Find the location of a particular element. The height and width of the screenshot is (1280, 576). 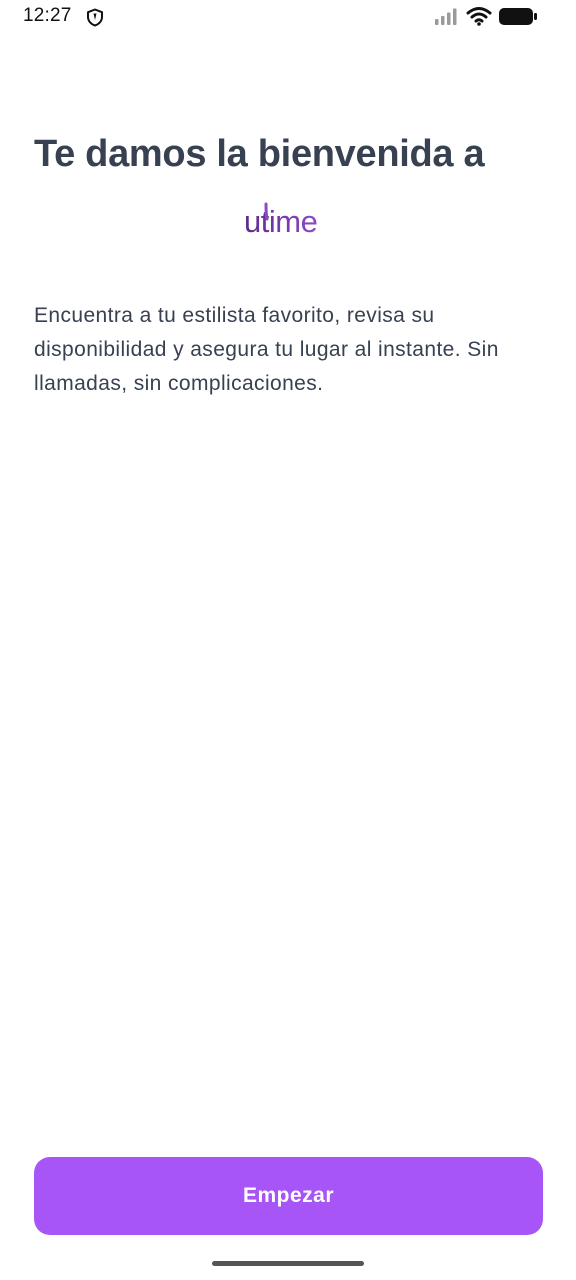

home-indicator is located at coordinates (288, 1263).